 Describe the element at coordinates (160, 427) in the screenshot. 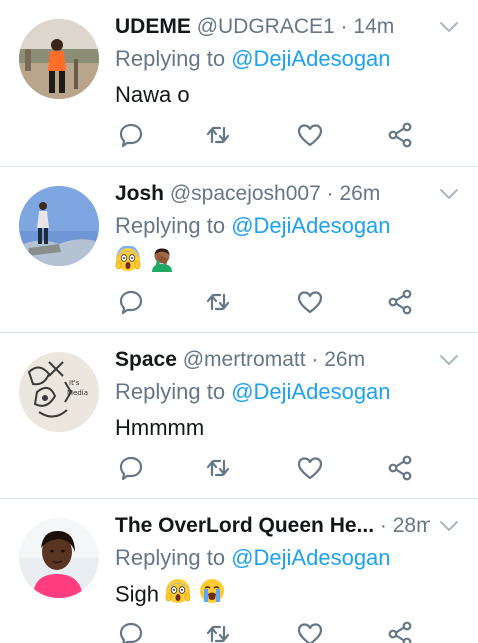

I see `tweet-text: Hmmmm` at that location.